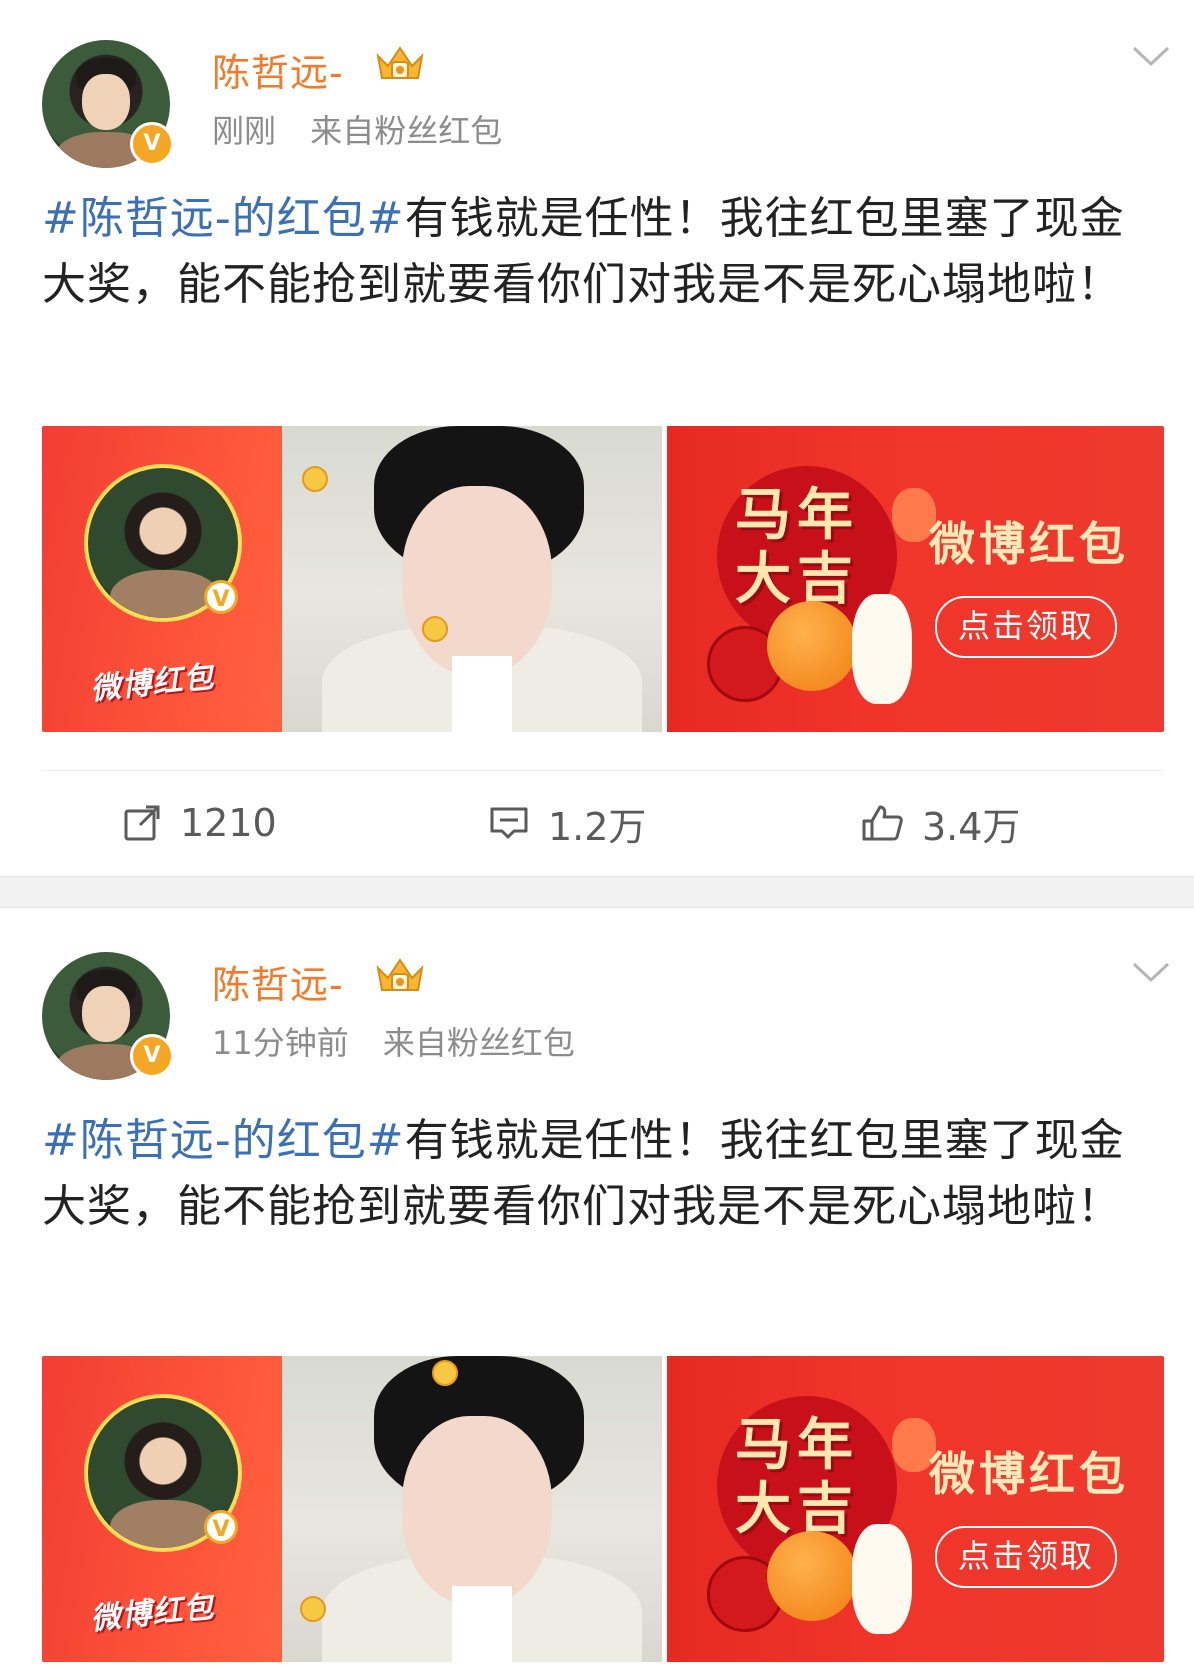 Image resolution: width=1194 pixels, height=1668 pixels. What do you see at coordinates (244, 131) in the screenshot?
I see `post-time: 刚刚` at bounding box center [244, 131].